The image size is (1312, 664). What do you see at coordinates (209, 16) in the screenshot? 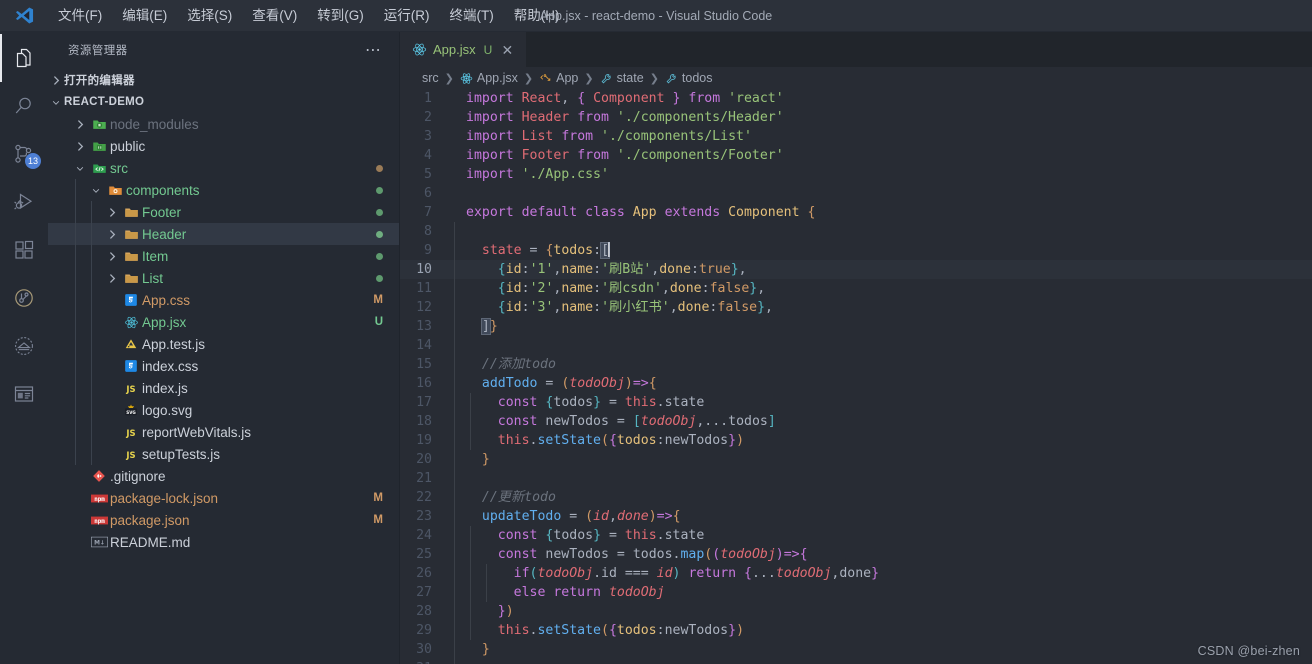
I see `menu-selection: 选择(S)` at bounding box center [209, 16].